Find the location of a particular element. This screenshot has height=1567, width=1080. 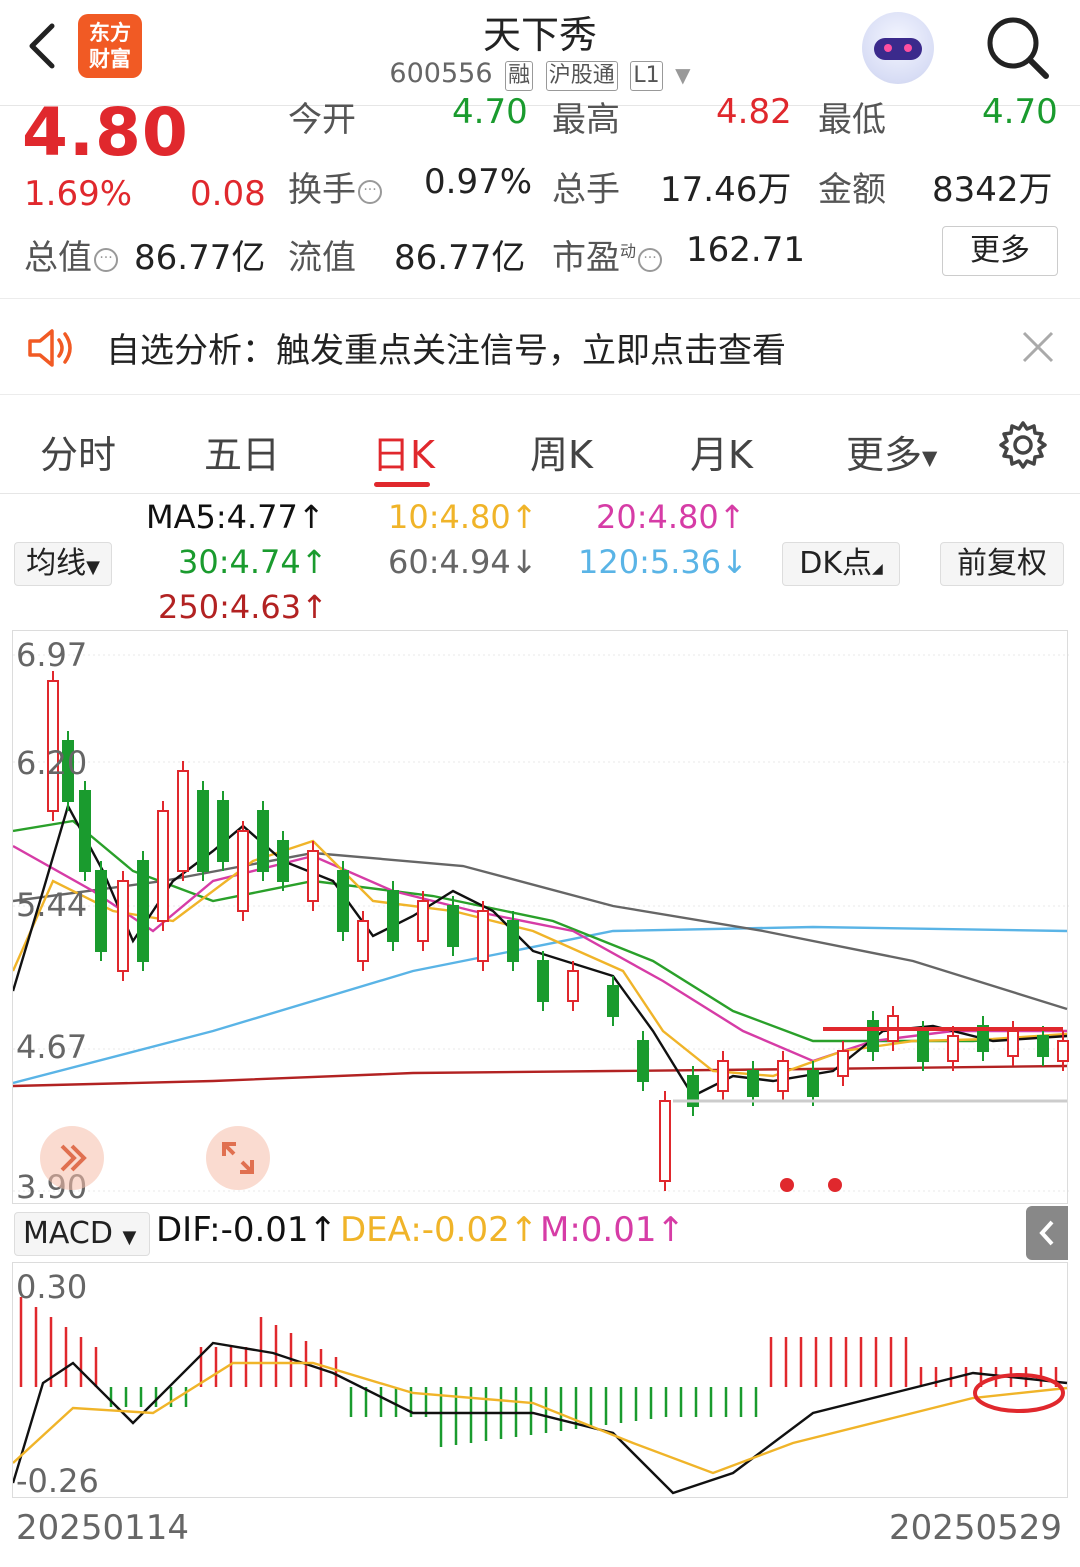

collapse-side-button is located at coordinates (1047, 1233).